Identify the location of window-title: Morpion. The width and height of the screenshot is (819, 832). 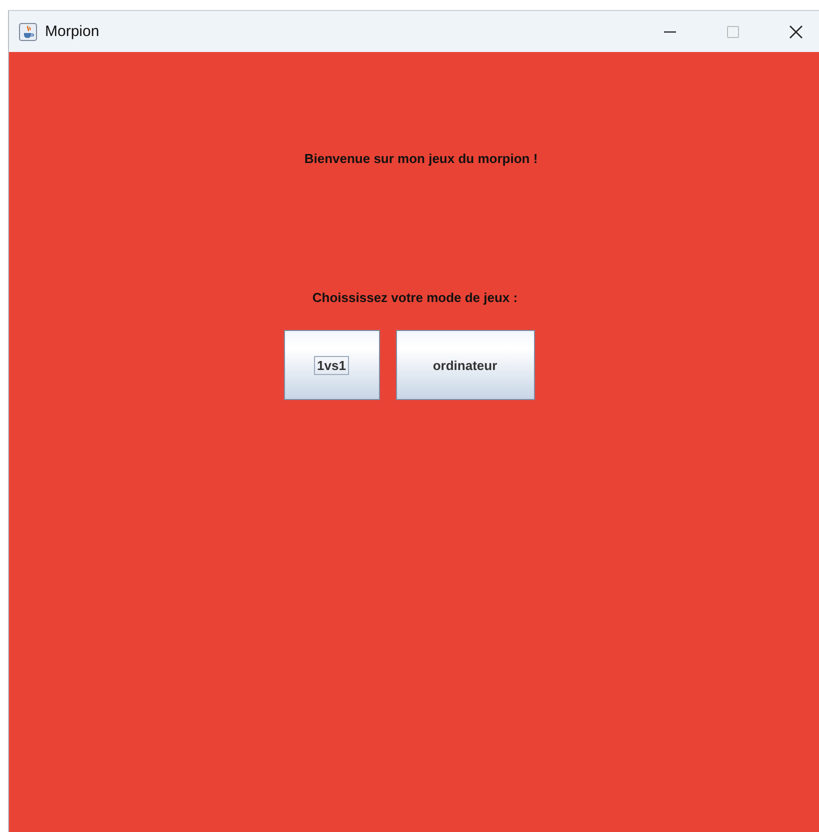
(72, 31).